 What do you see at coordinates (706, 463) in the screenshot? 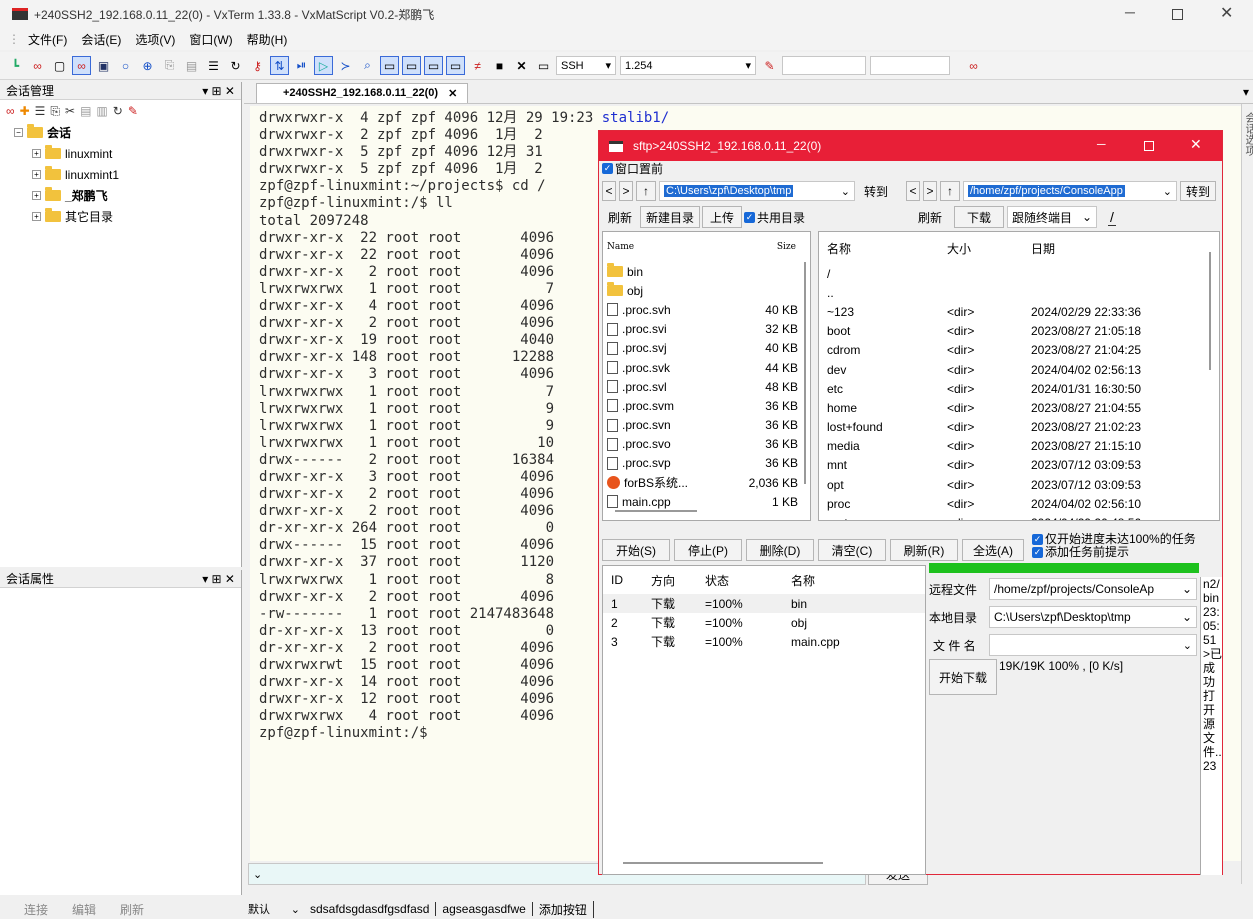
I see `local-file-row: .proc.svp 36 KB` at bounding box center [706, 463].